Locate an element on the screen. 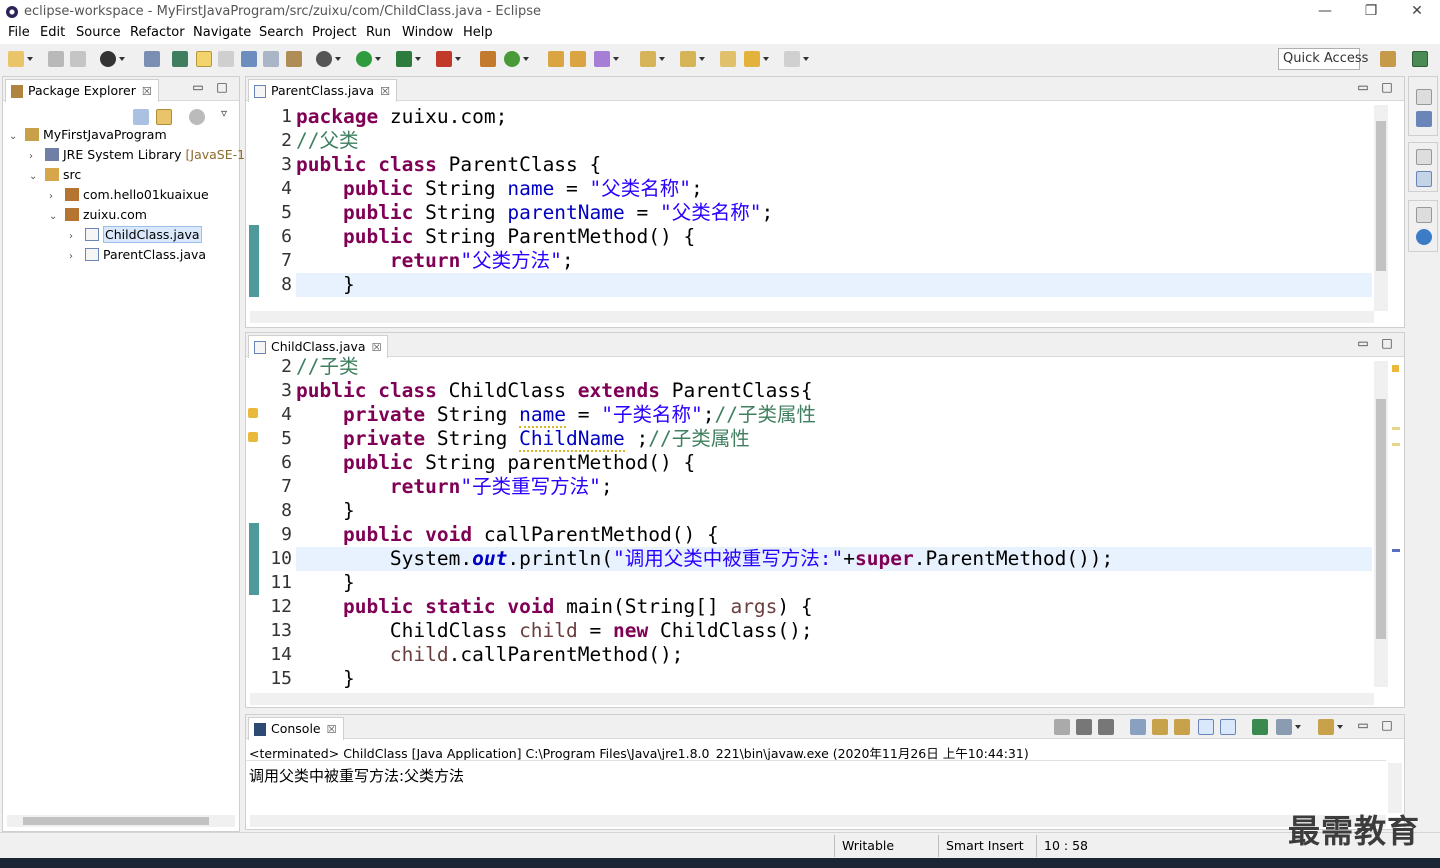  welcome-icon is located at coordinates (1424, 237).